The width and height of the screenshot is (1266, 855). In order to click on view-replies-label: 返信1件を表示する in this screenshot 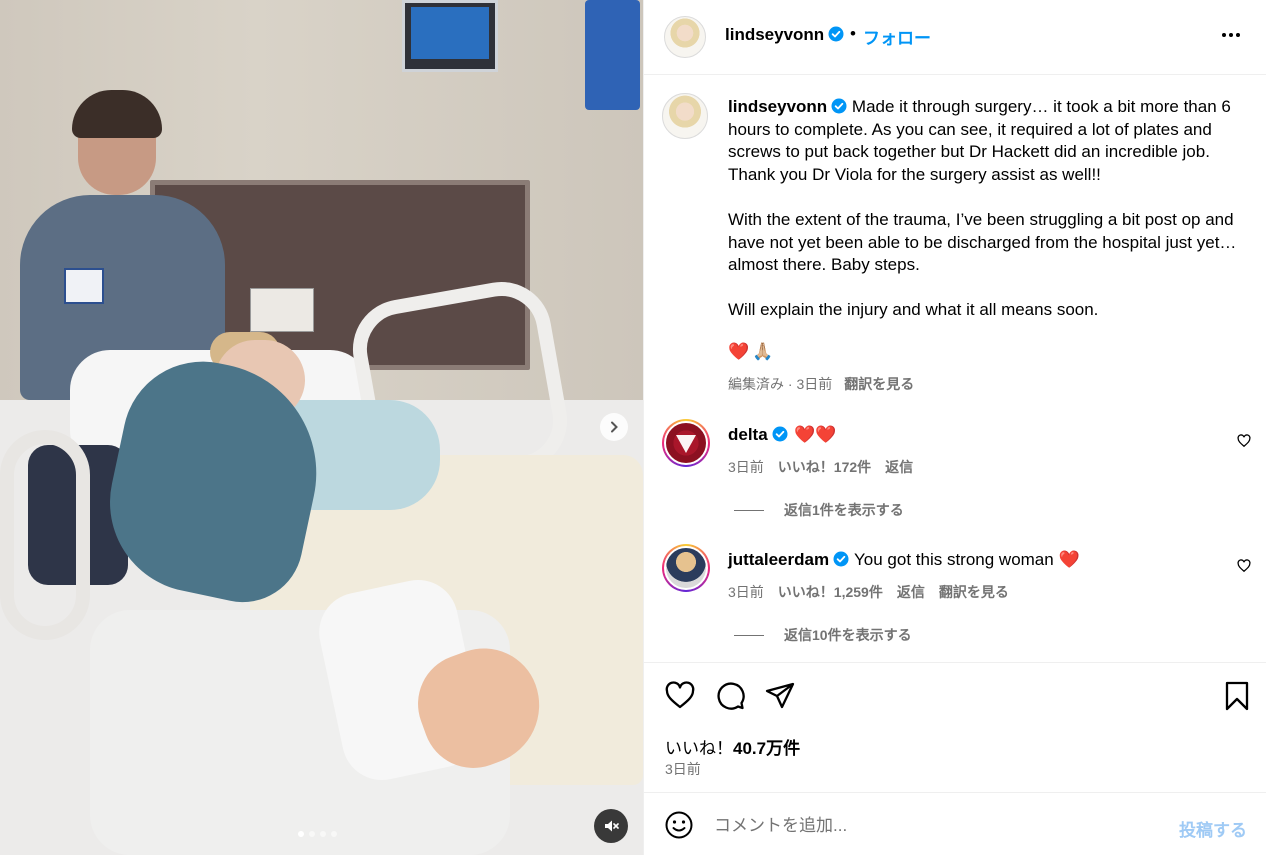, I will do `click(844, 510)`.